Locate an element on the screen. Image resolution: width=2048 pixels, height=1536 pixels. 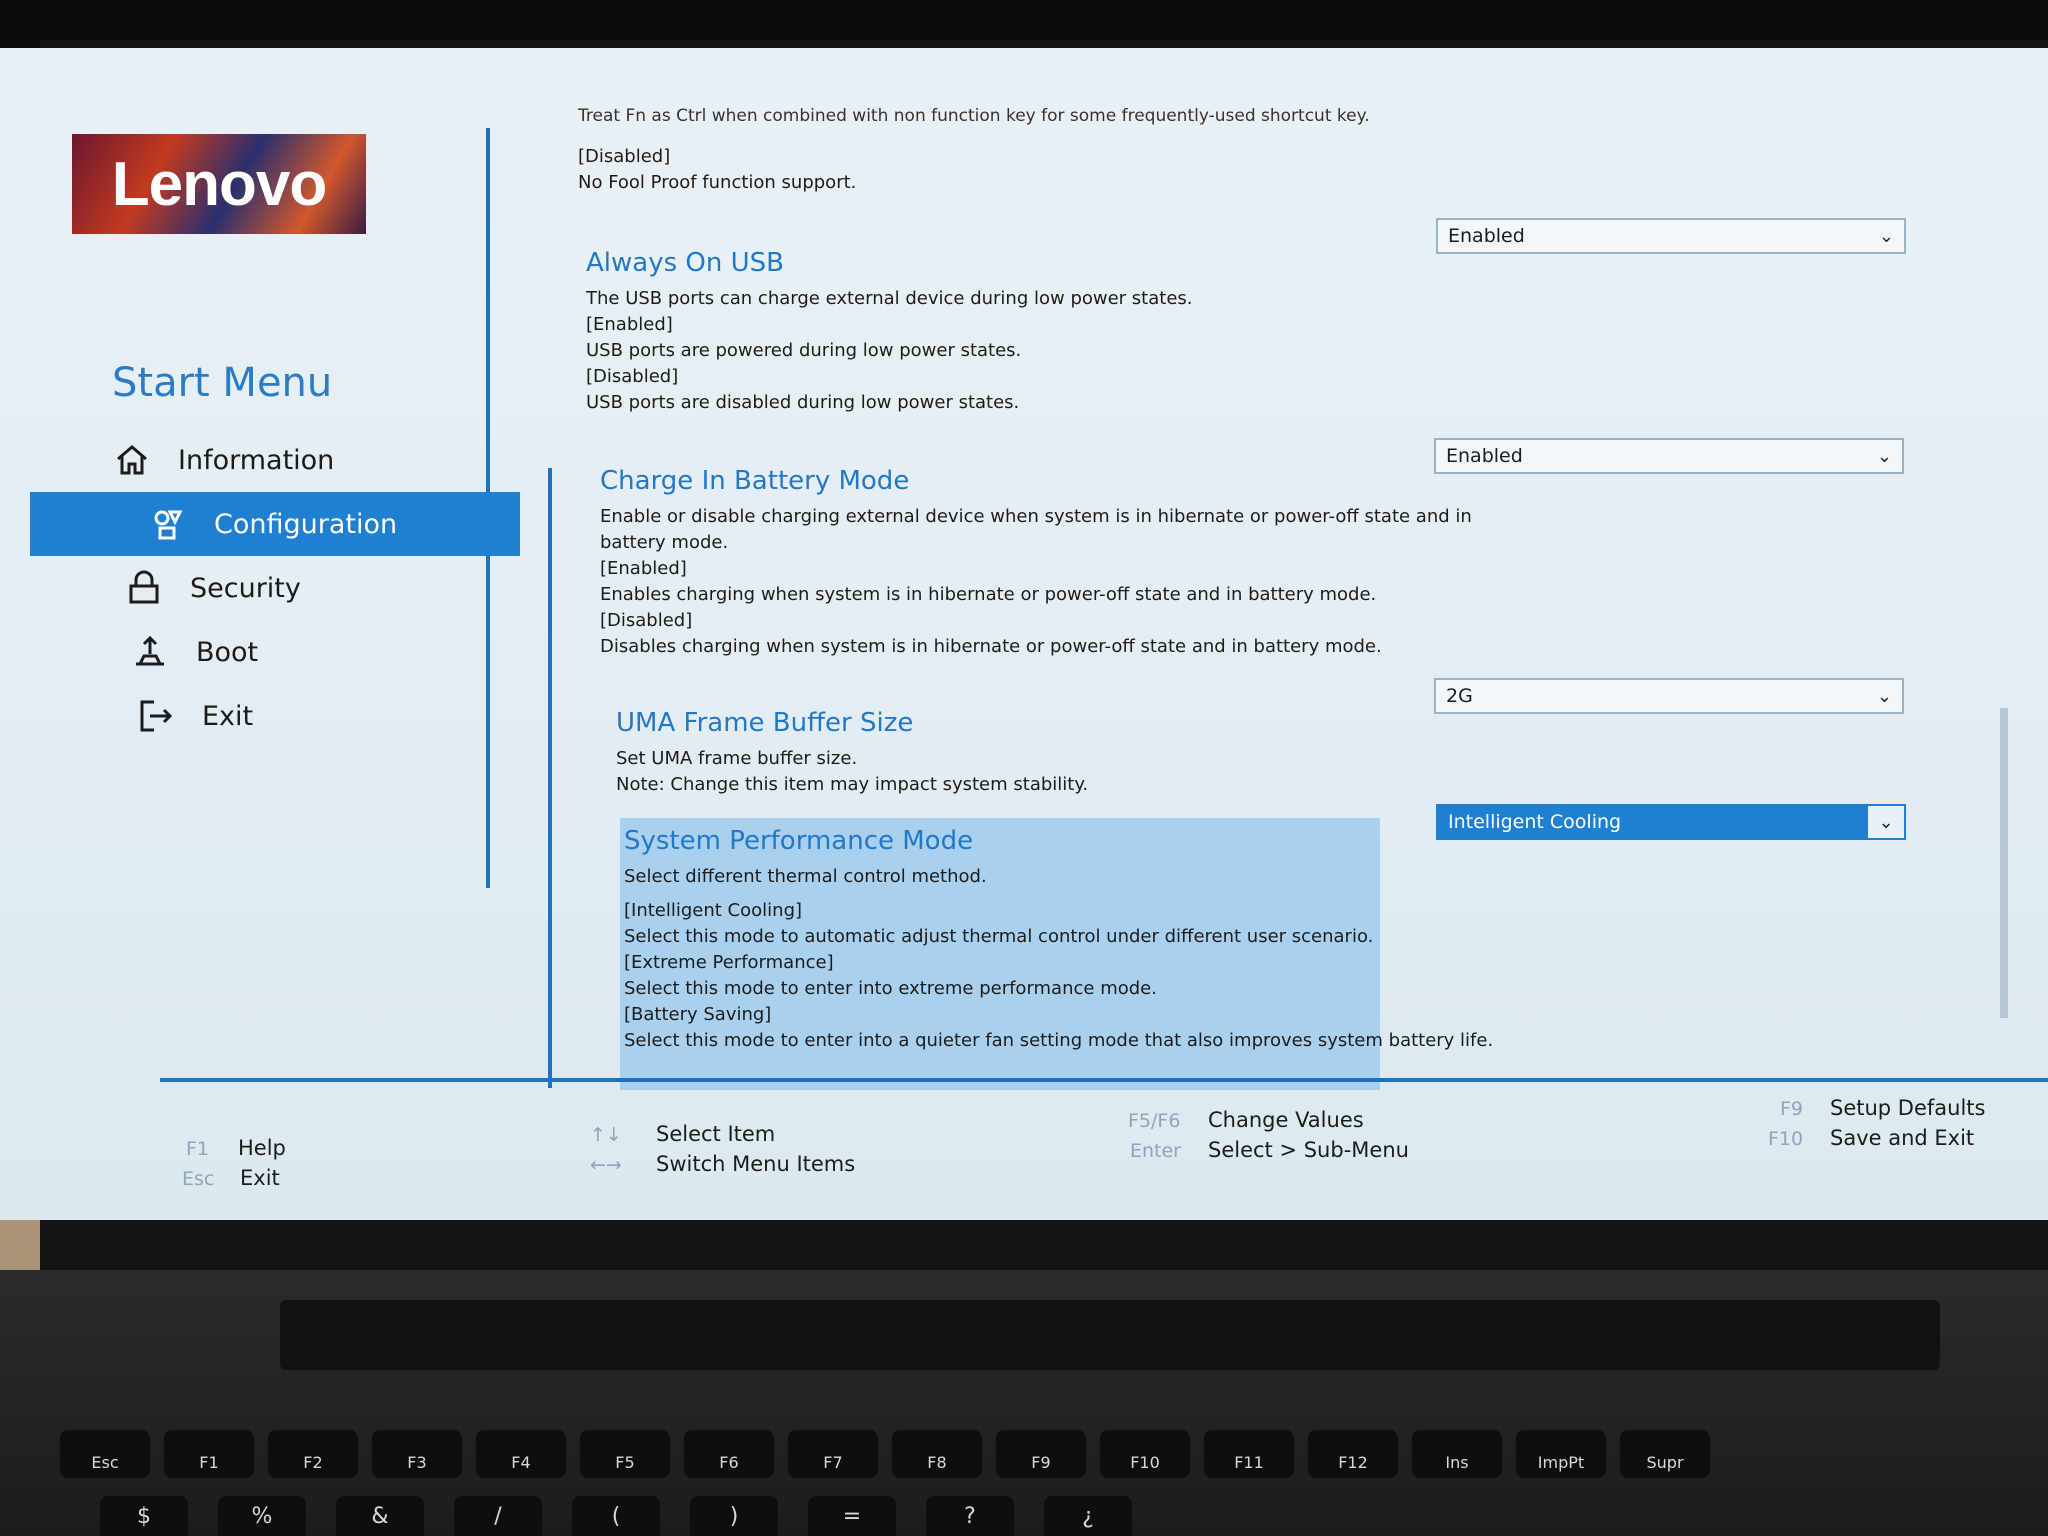
key-hint-label: Setup Defaults is located at coordinates (1908, 1108).